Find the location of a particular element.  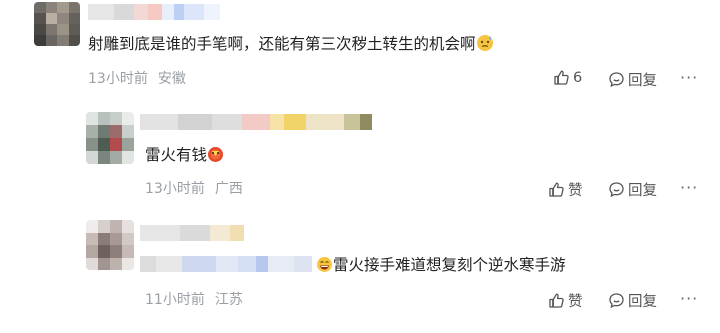

rich-face-emoji is located at coordinates (215, 157).